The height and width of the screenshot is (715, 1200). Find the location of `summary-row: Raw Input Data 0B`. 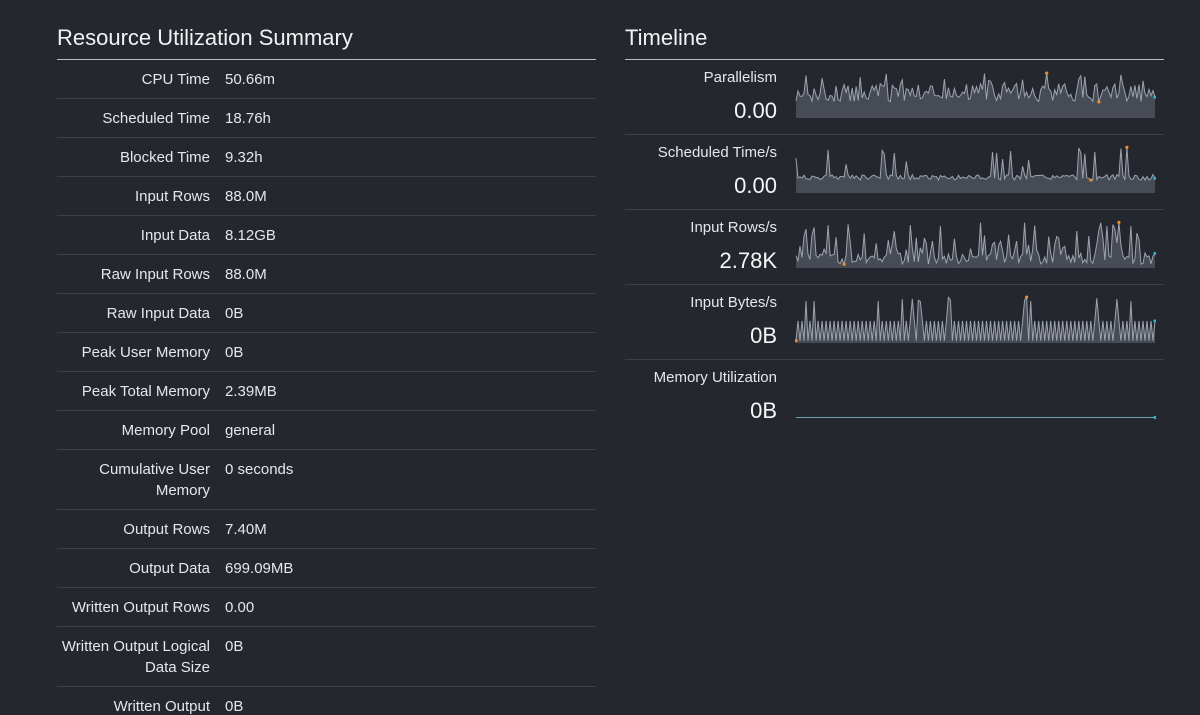

summary-row: Raw Input Data 0B is located at coordinates (326, 313).